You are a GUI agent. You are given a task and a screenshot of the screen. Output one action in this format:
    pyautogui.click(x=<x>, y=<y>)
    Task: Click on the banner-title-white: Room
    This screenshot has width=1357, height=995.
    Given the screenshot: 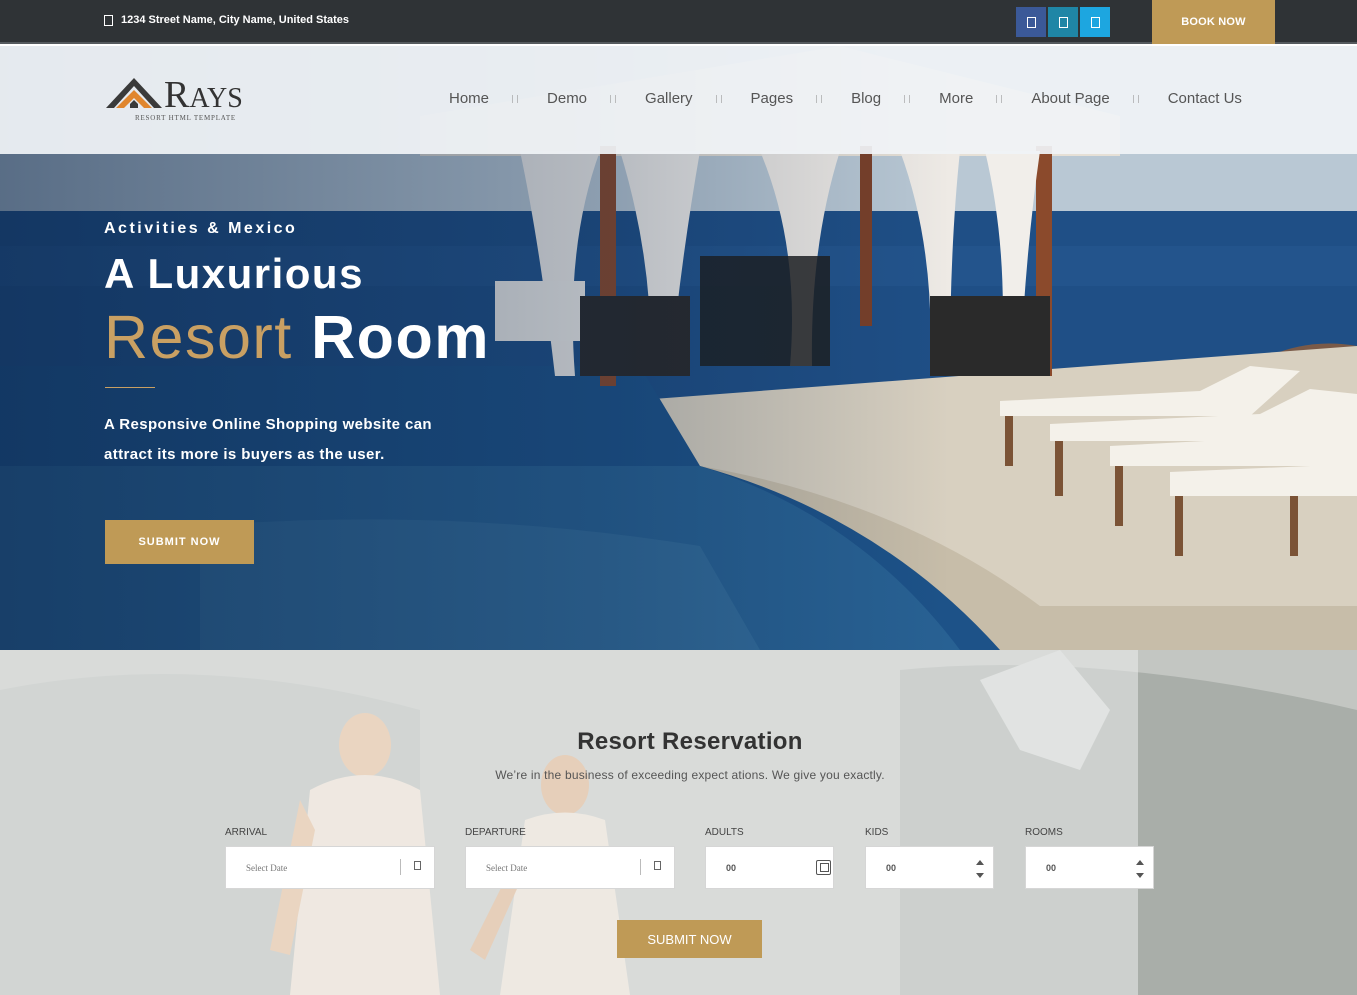 What is the action you would take?
    pyautogui.click(x=400, y=337)
    